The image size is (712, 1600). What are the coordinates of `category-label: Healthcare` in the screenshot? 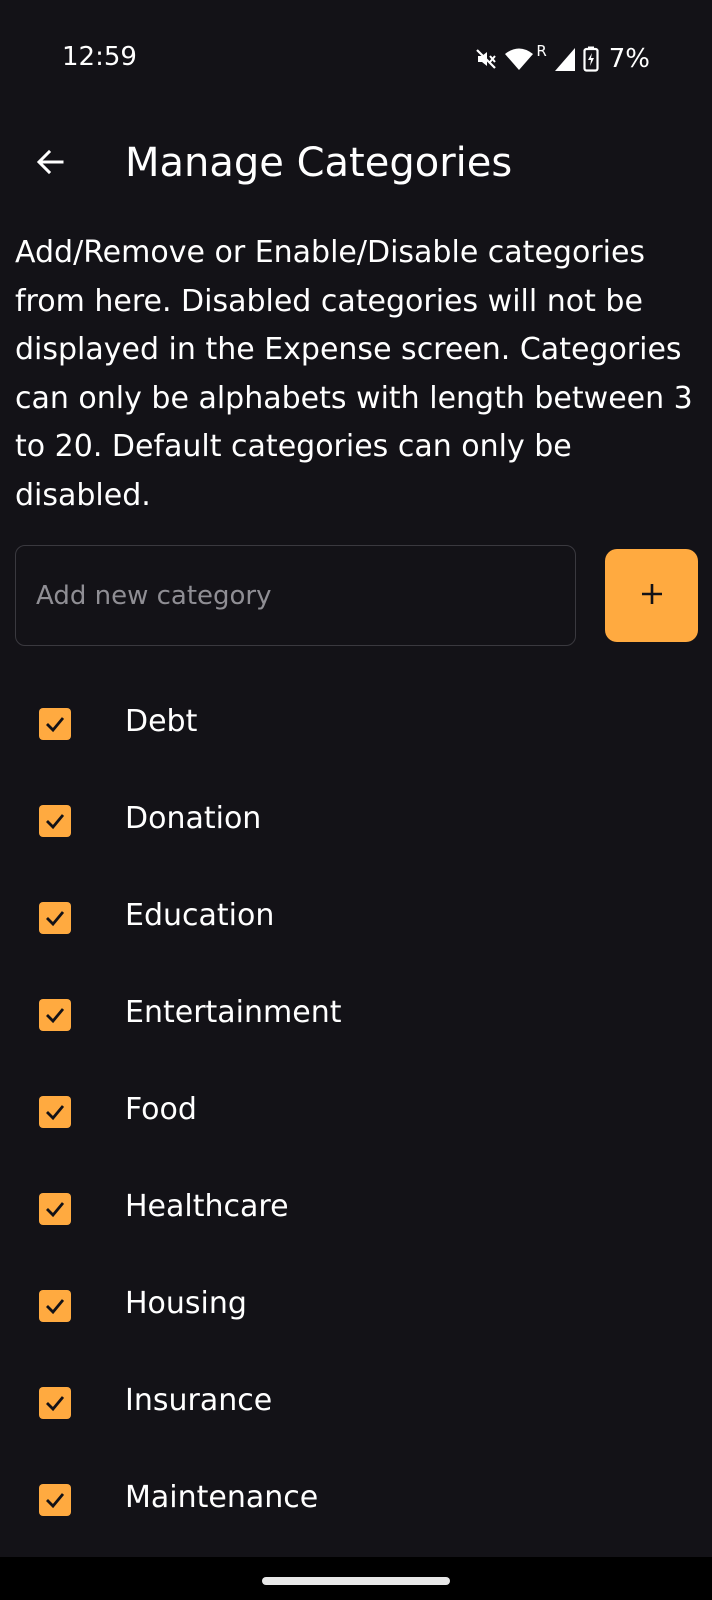 It's located at (207, 1206).